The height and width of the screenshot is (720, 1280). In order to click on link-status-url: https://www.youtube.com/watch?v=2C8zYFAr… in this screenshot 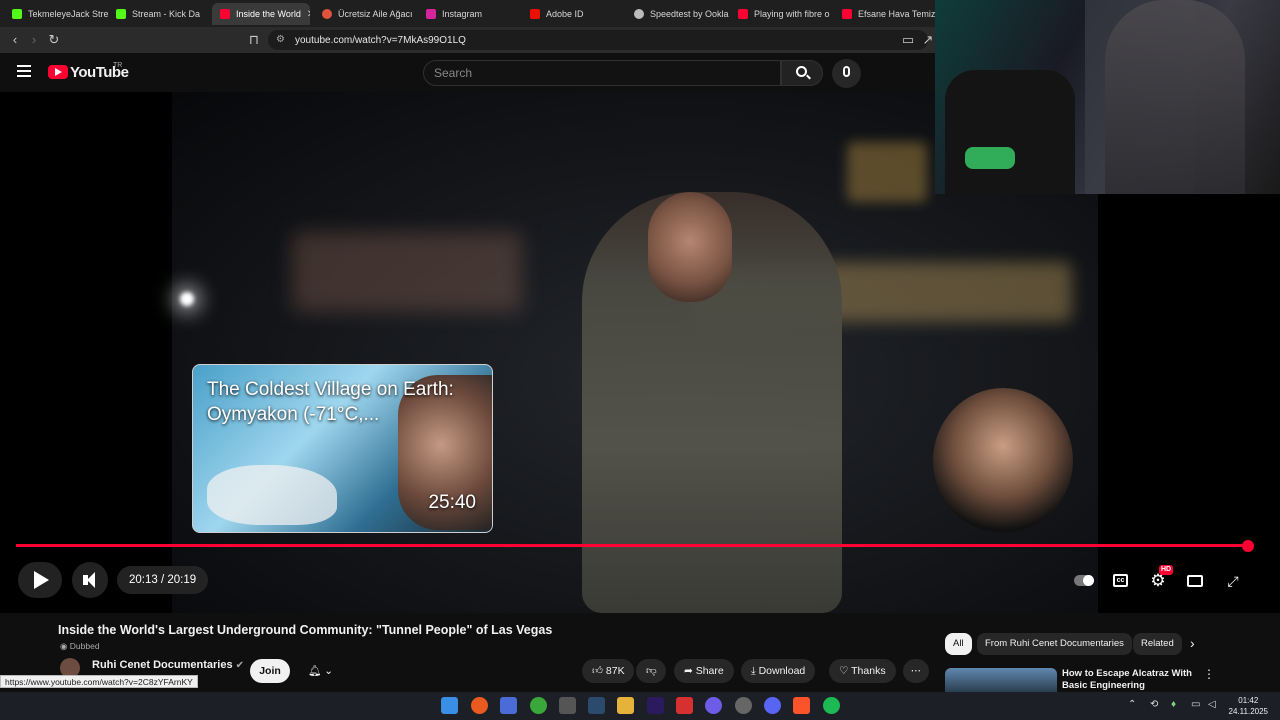, I will do `click(99, 681)`.